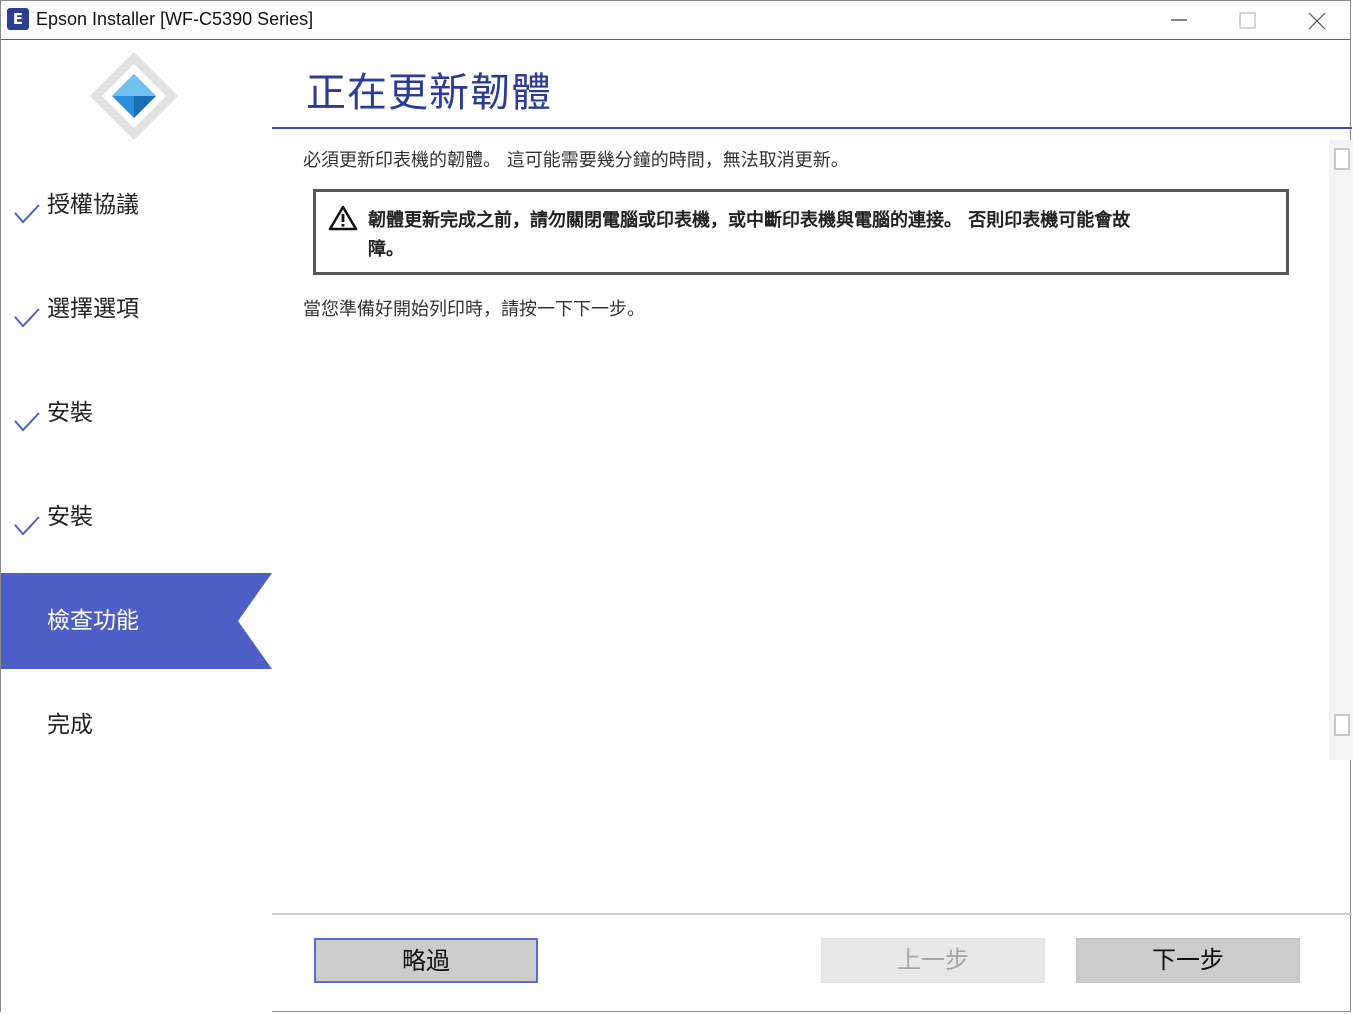 The image size is (1353, 1014). Describe the element at coordinates (255, 621) in the screenshot. I see `active-step-pointer` at that location.